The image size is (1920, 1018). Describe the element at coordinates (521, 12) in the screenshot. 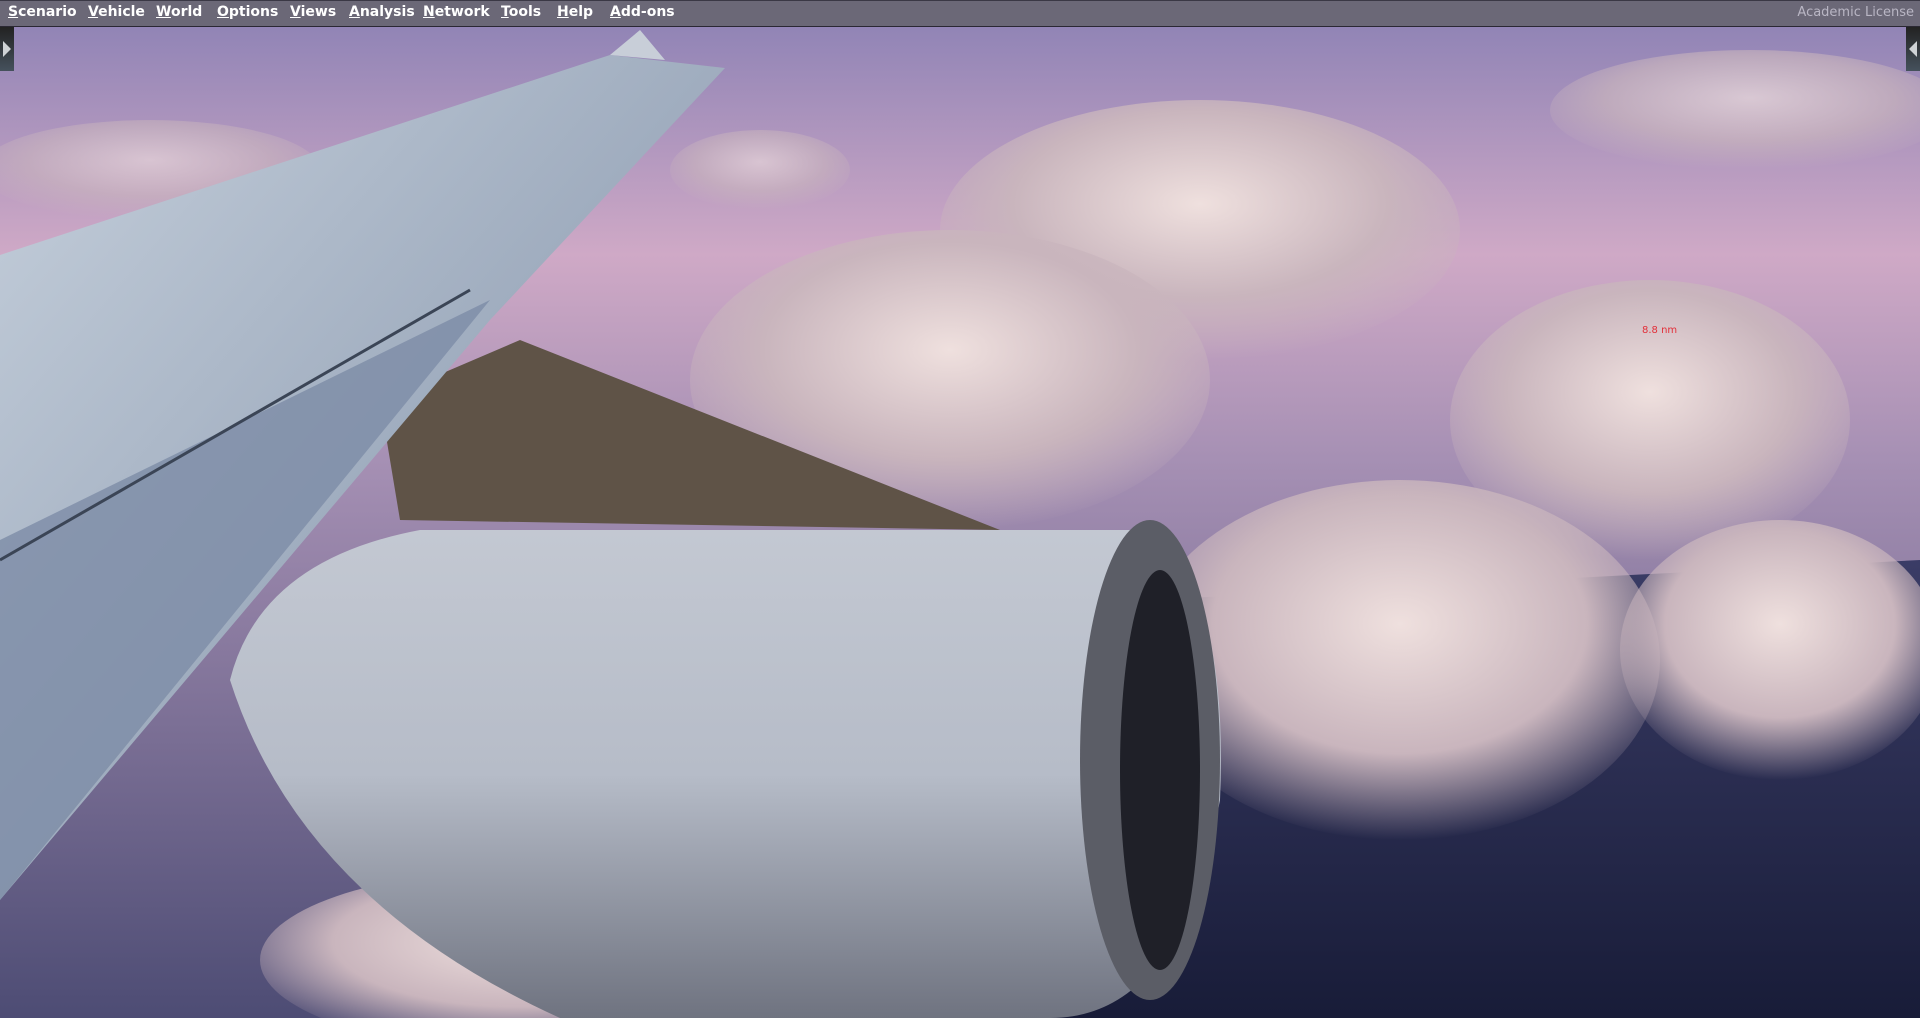

I see `menu-tools: Tools` at that location.